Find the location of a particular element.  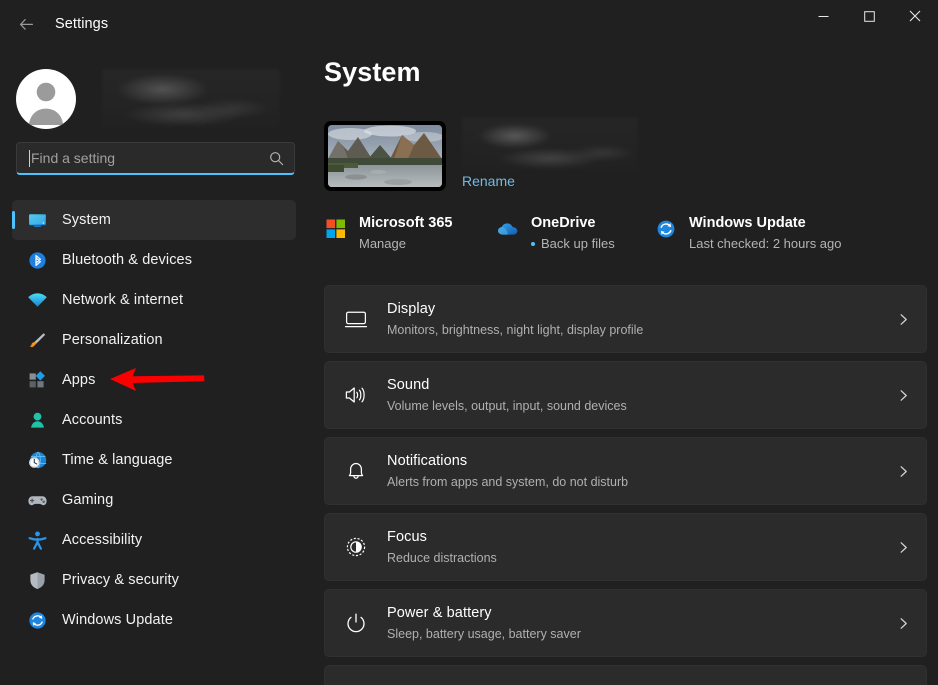

close-button is located at coordinates (915, 16).